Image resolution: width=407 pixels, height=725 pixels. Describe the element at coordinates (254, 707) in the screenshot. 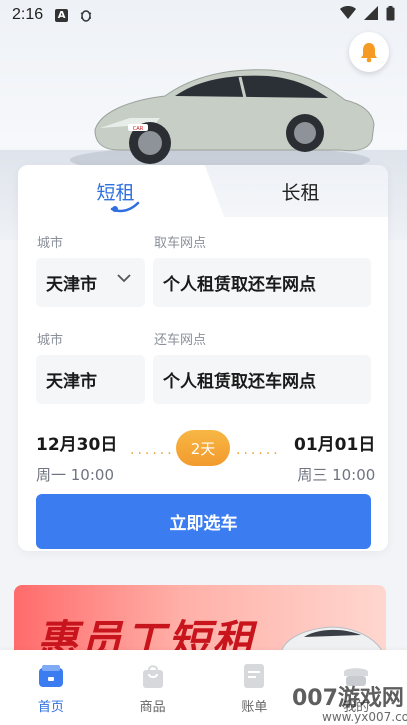

I see `nav-bills-label: 账单` at that location.